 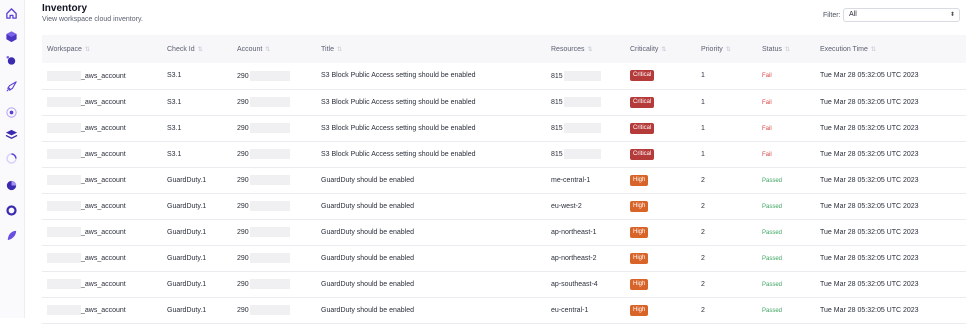 What do you see at coordinates (660, 49) in the screenshot?
I see `column-header: Criticality ⇅` at bounding box center [660, 49].